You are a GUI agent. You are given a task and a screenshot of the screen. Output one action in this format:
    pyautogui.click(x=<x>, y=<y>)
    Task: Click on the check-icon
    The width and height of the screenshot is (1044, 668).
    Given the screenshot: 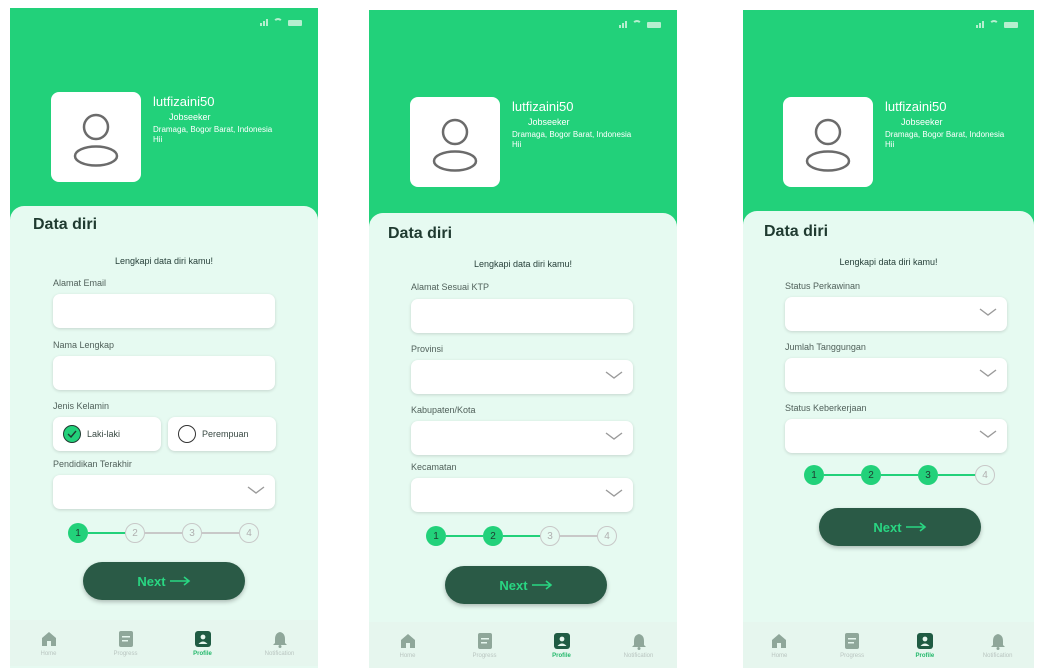 What is the action you would take?
    pyautogui.click(x=72, y=434)
    